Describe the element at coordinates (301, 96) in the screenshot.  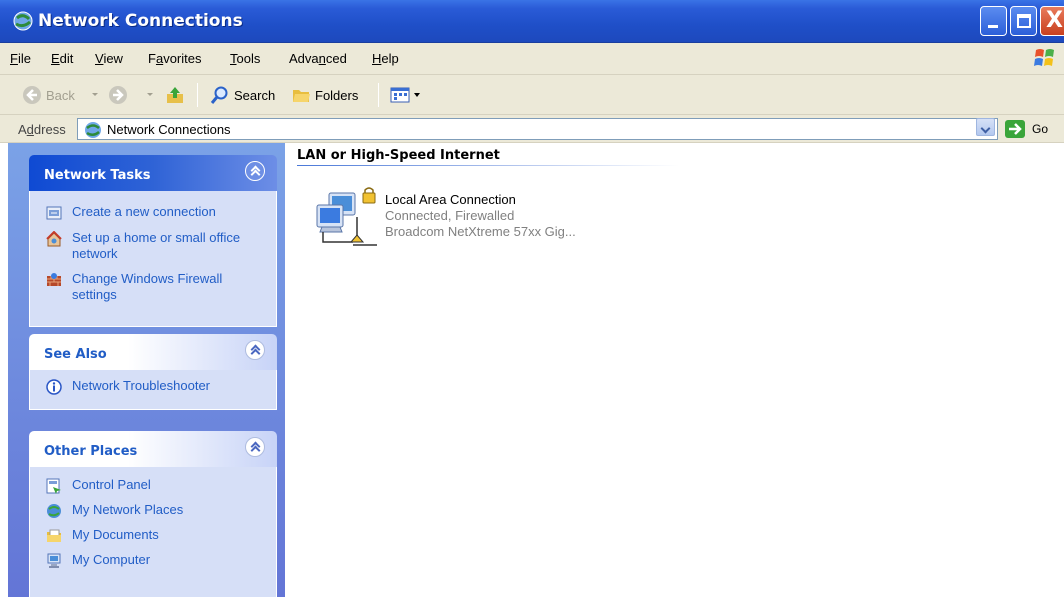
I see `folders-icon` at that location.